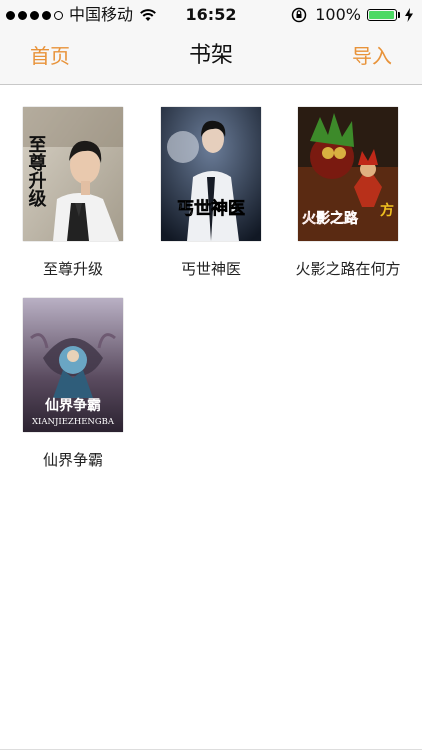 This screenshot has width=422, height=750. I want to click on charging-bolt-icon, so click(409, 15).